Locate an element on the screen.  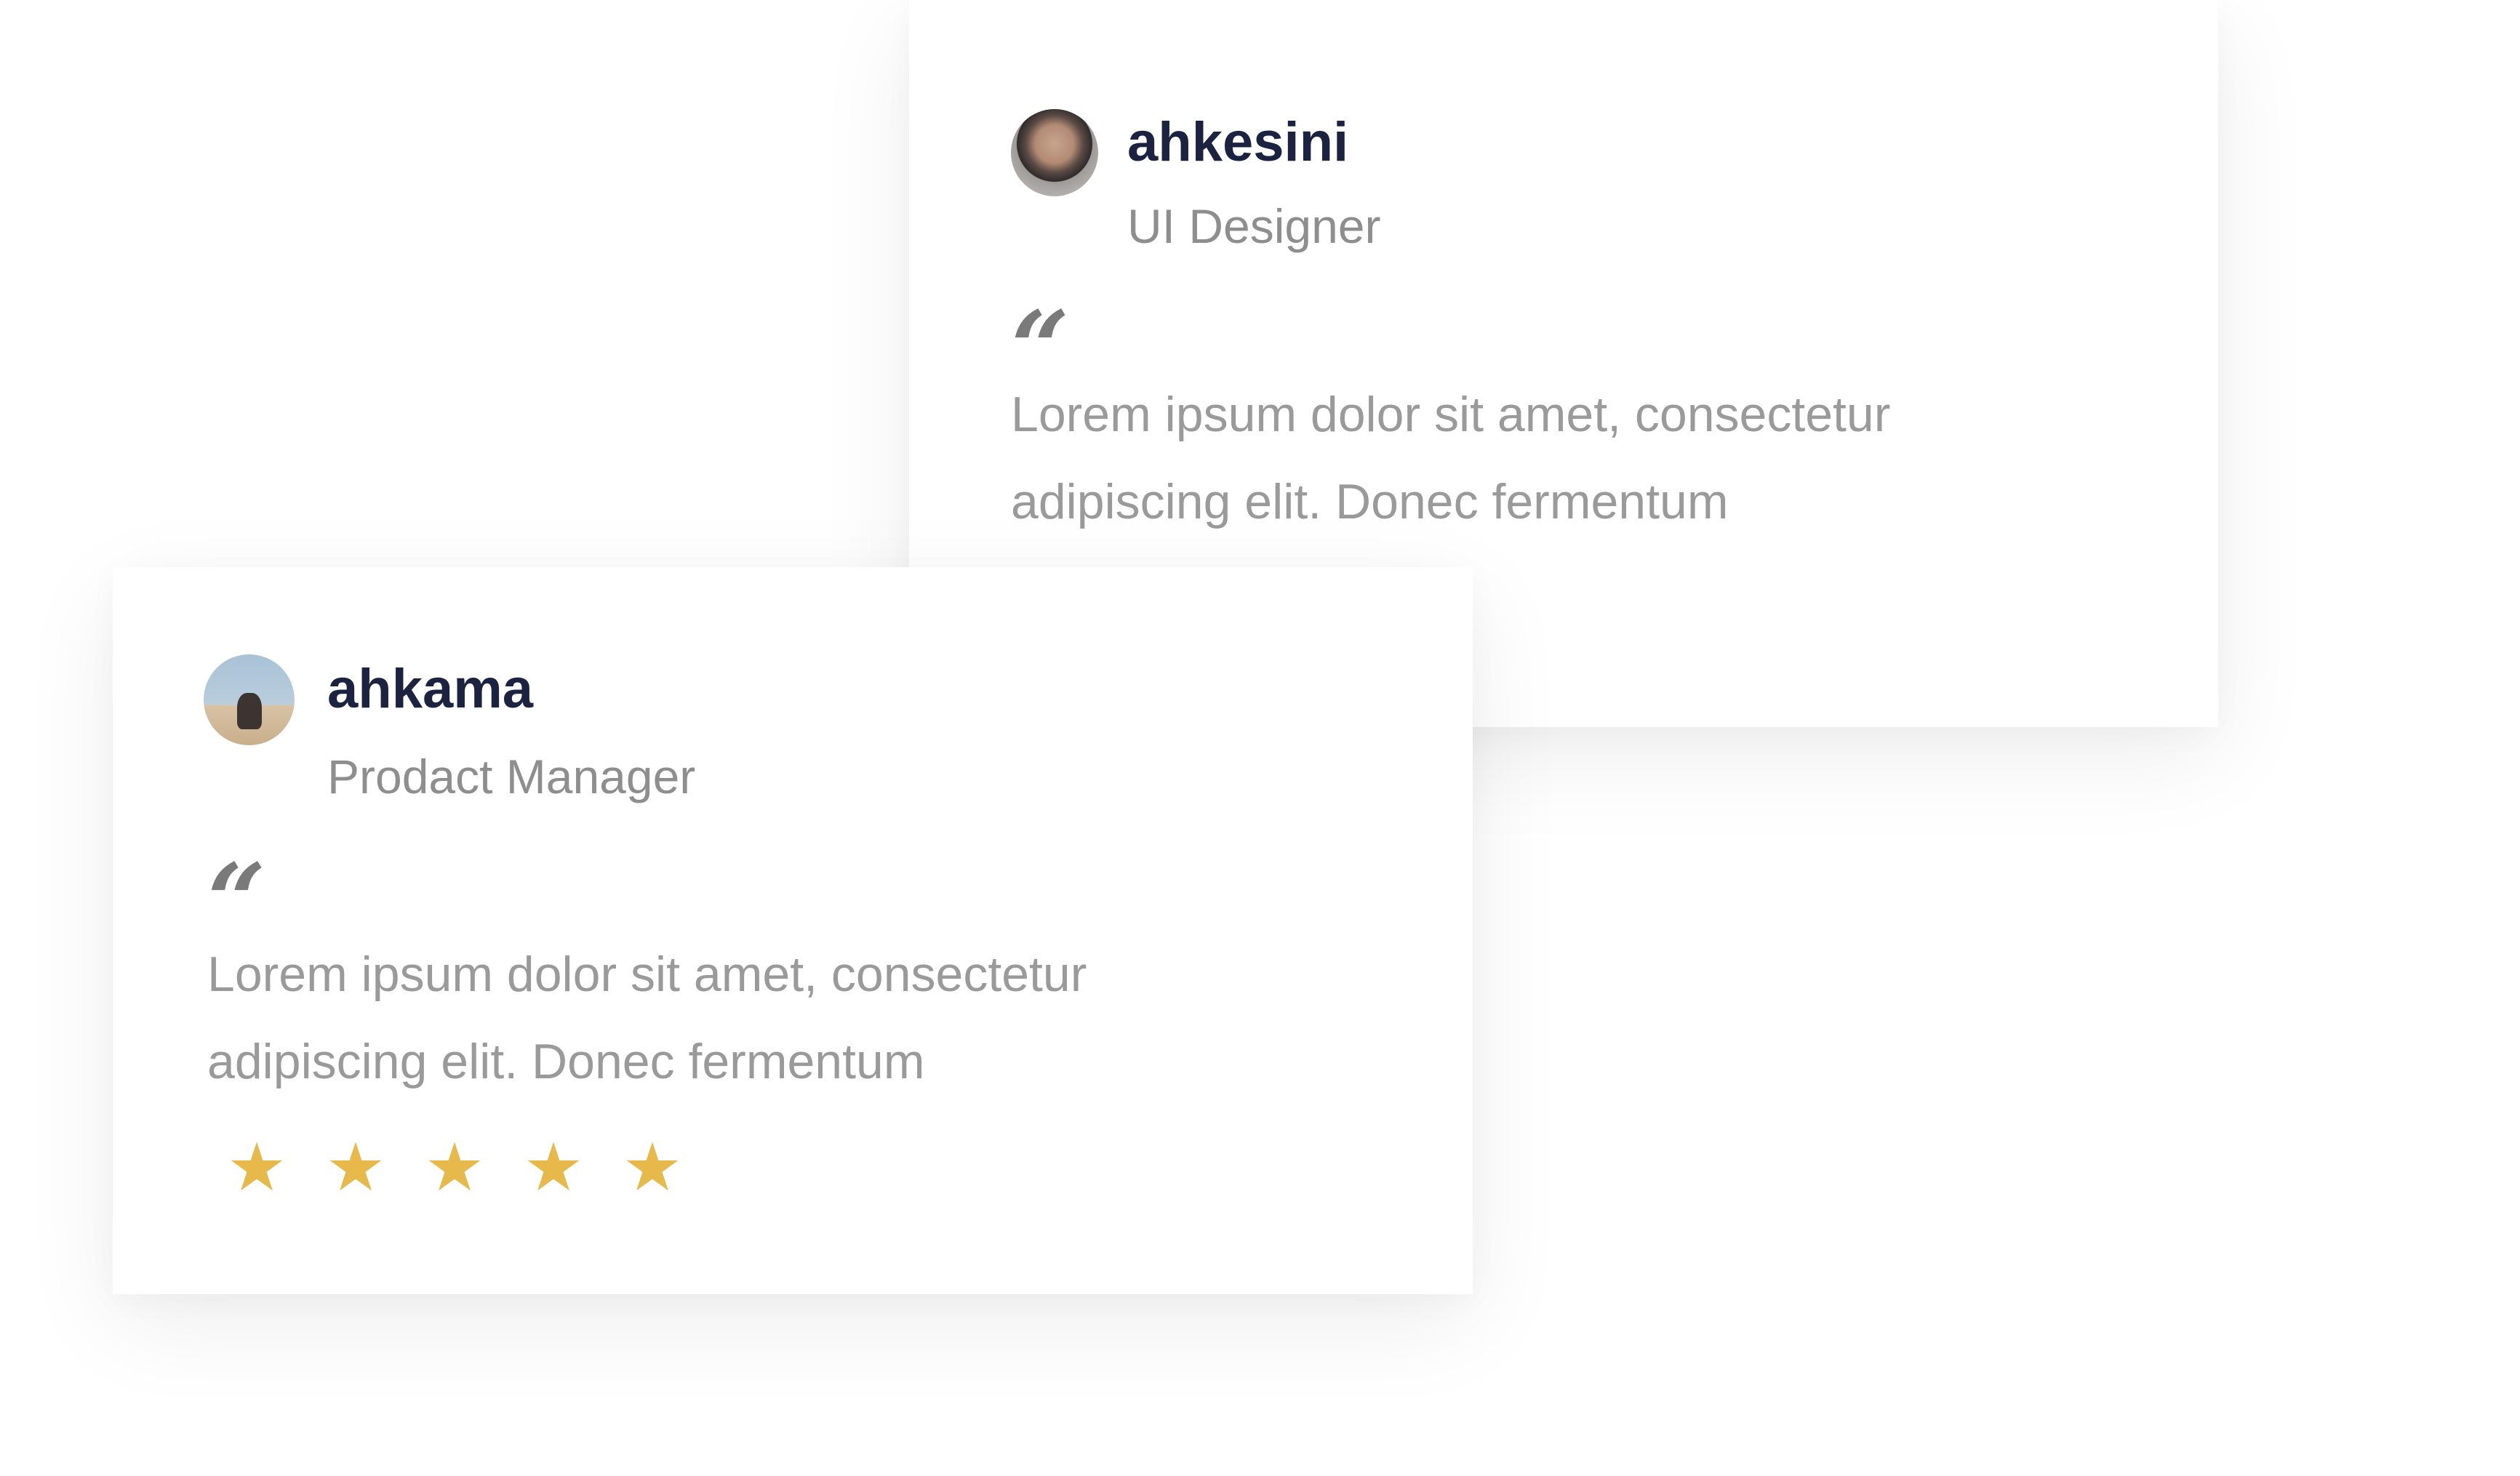
star-rating: ★ ★ ★ ★ ★ is located at coordinates (454, 1167).